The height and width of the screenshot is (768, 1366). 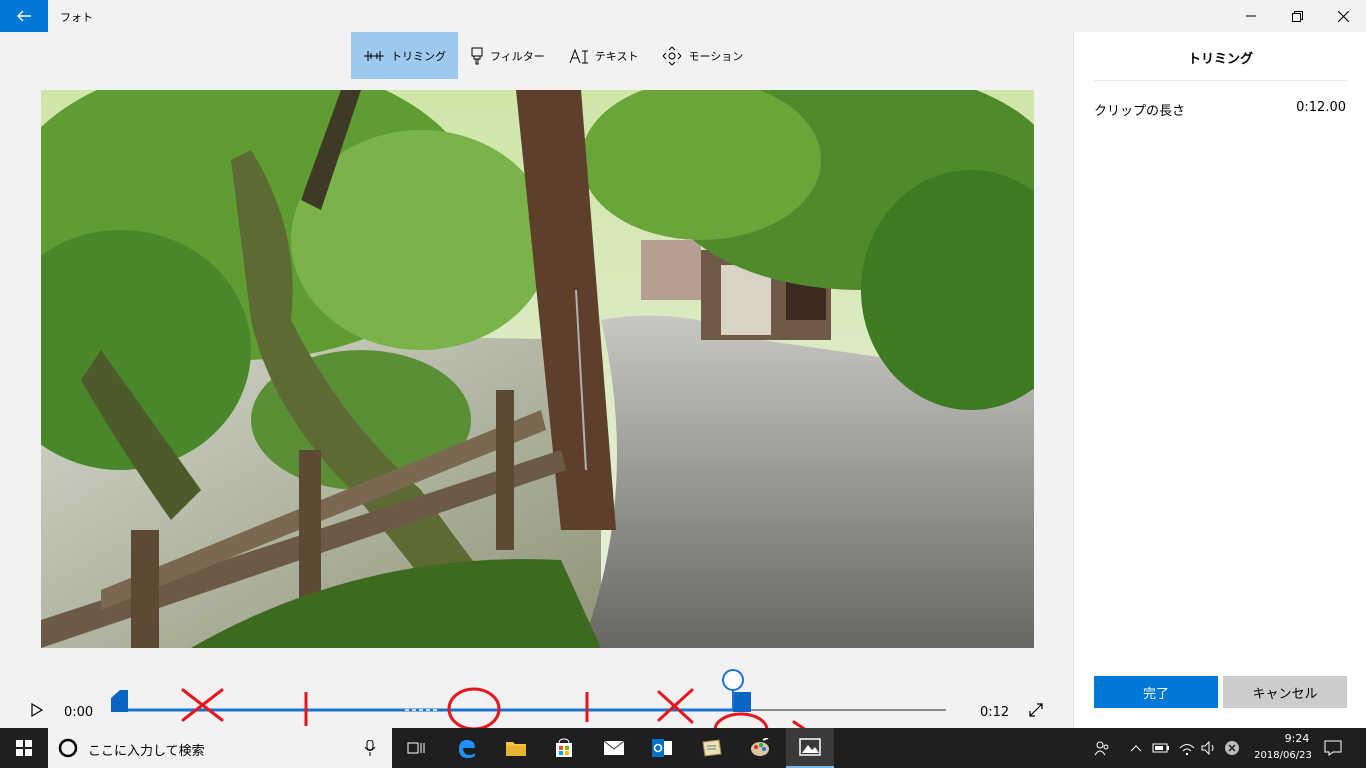 What do you see at coordinates (1140, 111) in the screenshot?
I see `clip-length-label: クリップの長さ` at bounding box center [1140, 111].